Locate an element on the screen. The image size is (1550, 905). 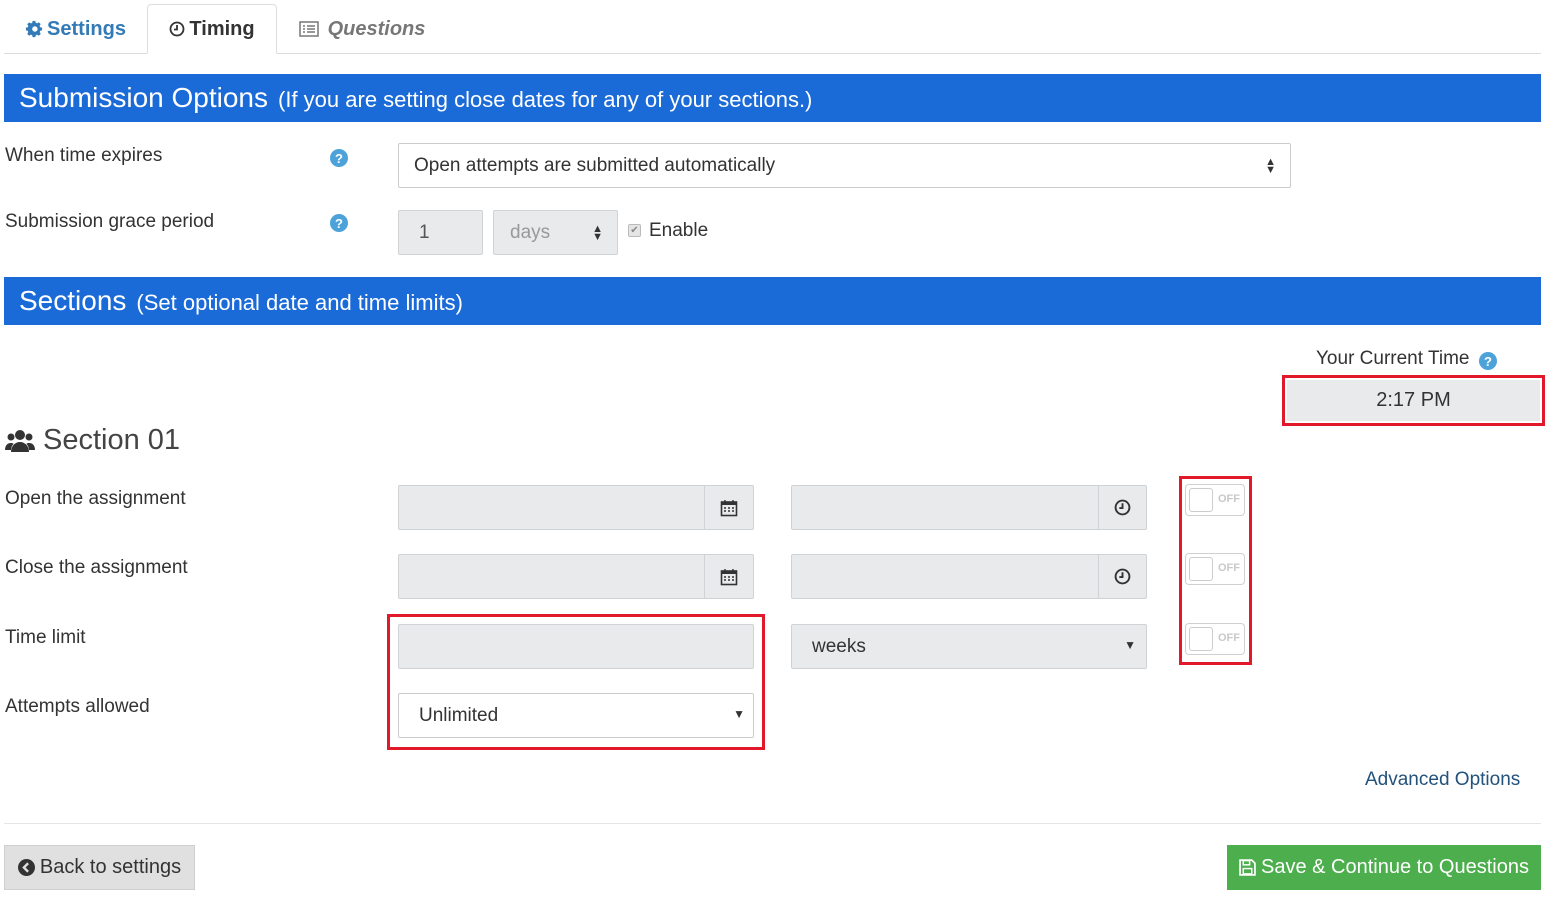
grace-period-label: Submission grace period is located at coordinates (110, 221).